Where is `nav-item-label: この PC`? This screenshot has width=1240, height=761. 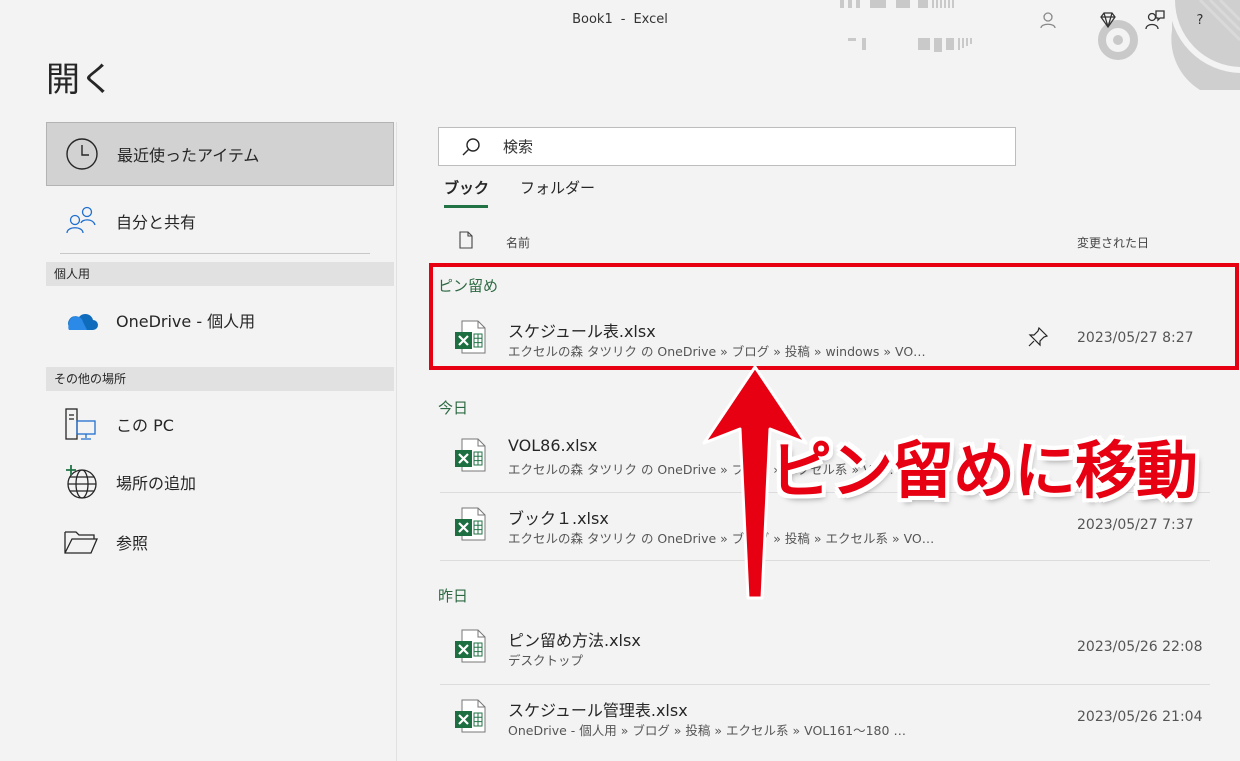
nav-item-label: この PC is located at coordinates (145, 425).